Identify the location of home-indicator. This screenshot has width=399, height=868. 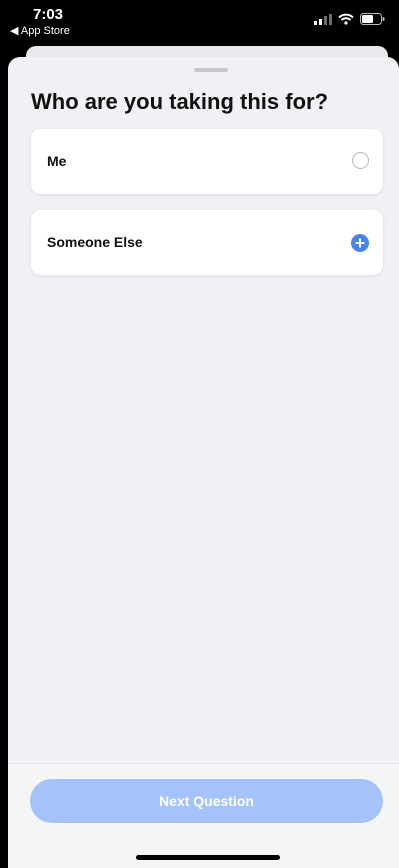
(208, 857).